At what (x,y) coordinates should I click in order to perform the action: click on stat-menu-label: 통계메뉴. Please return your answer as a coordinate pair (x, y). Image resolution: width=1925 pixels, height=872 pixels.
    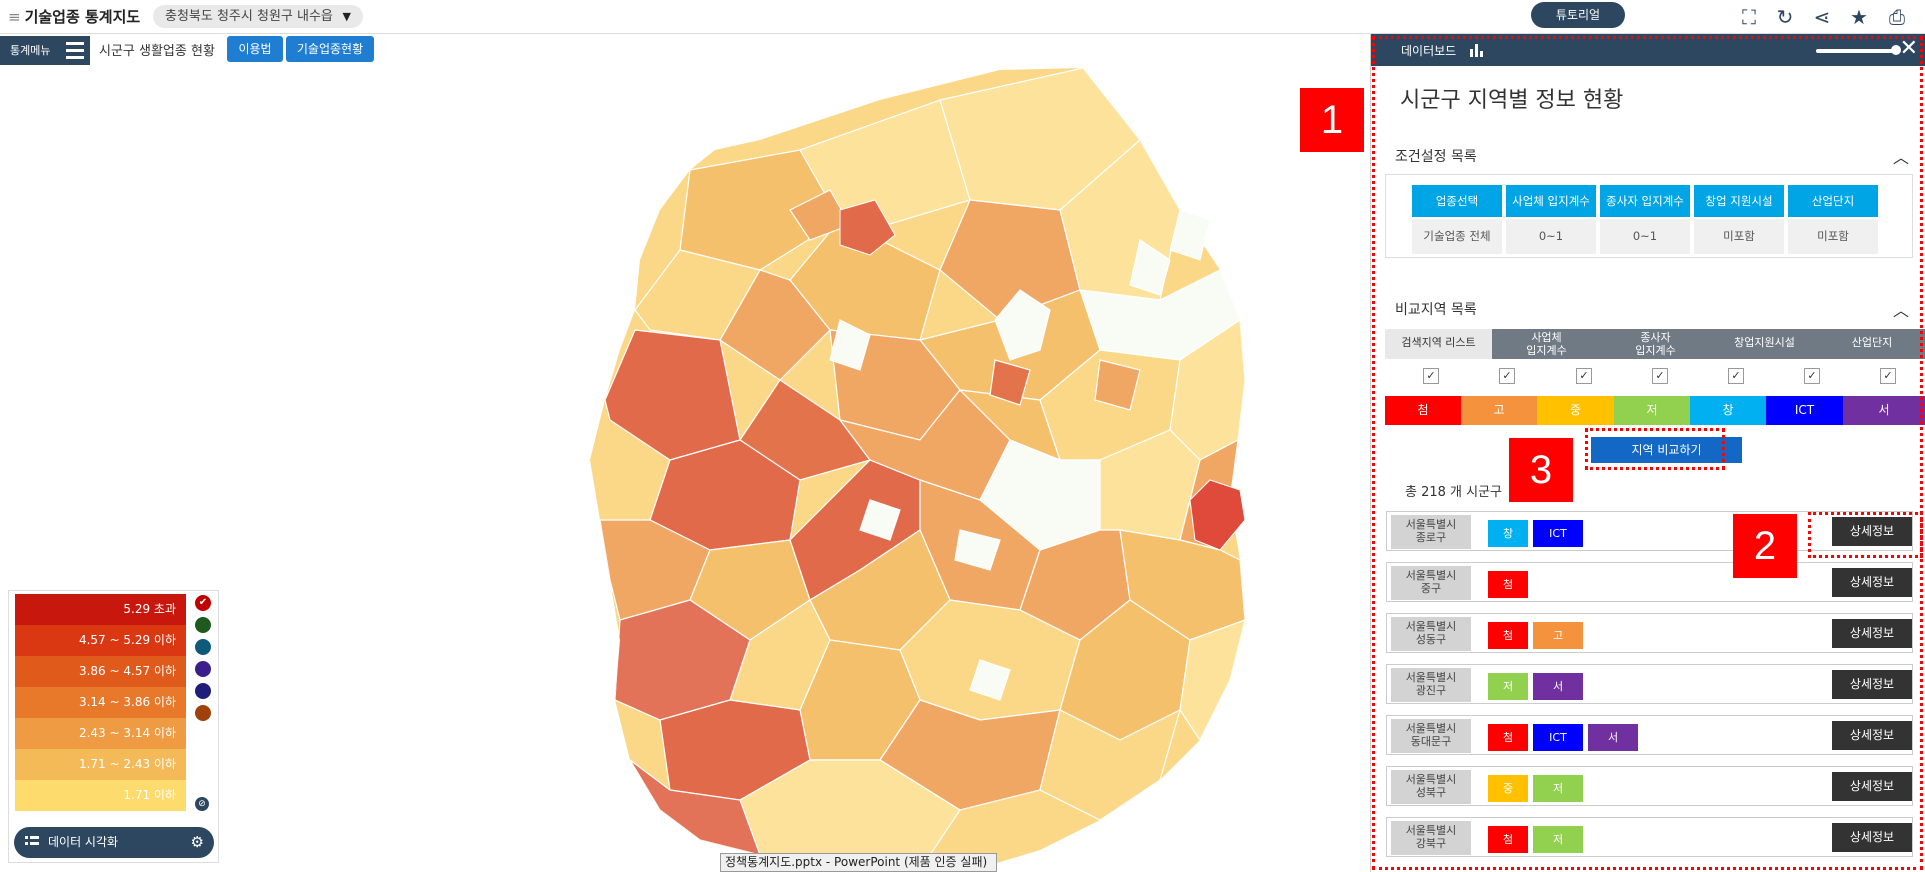
    Looking at the image, I should click on (30, 50).